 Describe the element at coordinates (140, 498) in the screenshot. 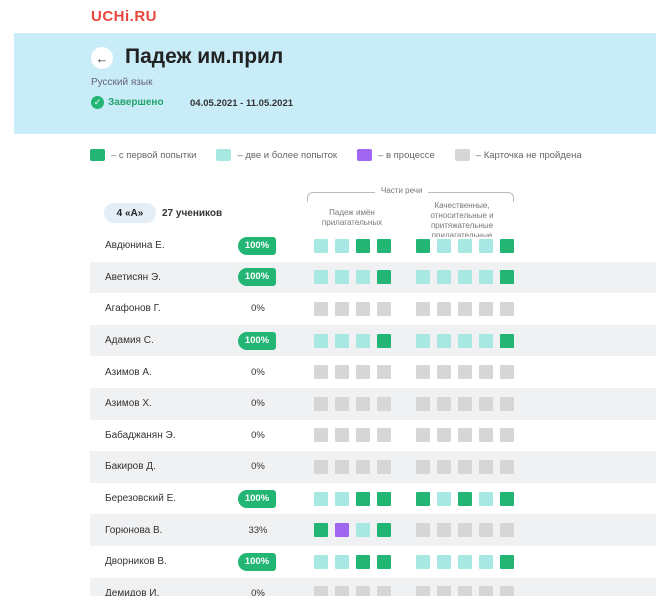

I see `student-name: Березовский Е.` at that location.